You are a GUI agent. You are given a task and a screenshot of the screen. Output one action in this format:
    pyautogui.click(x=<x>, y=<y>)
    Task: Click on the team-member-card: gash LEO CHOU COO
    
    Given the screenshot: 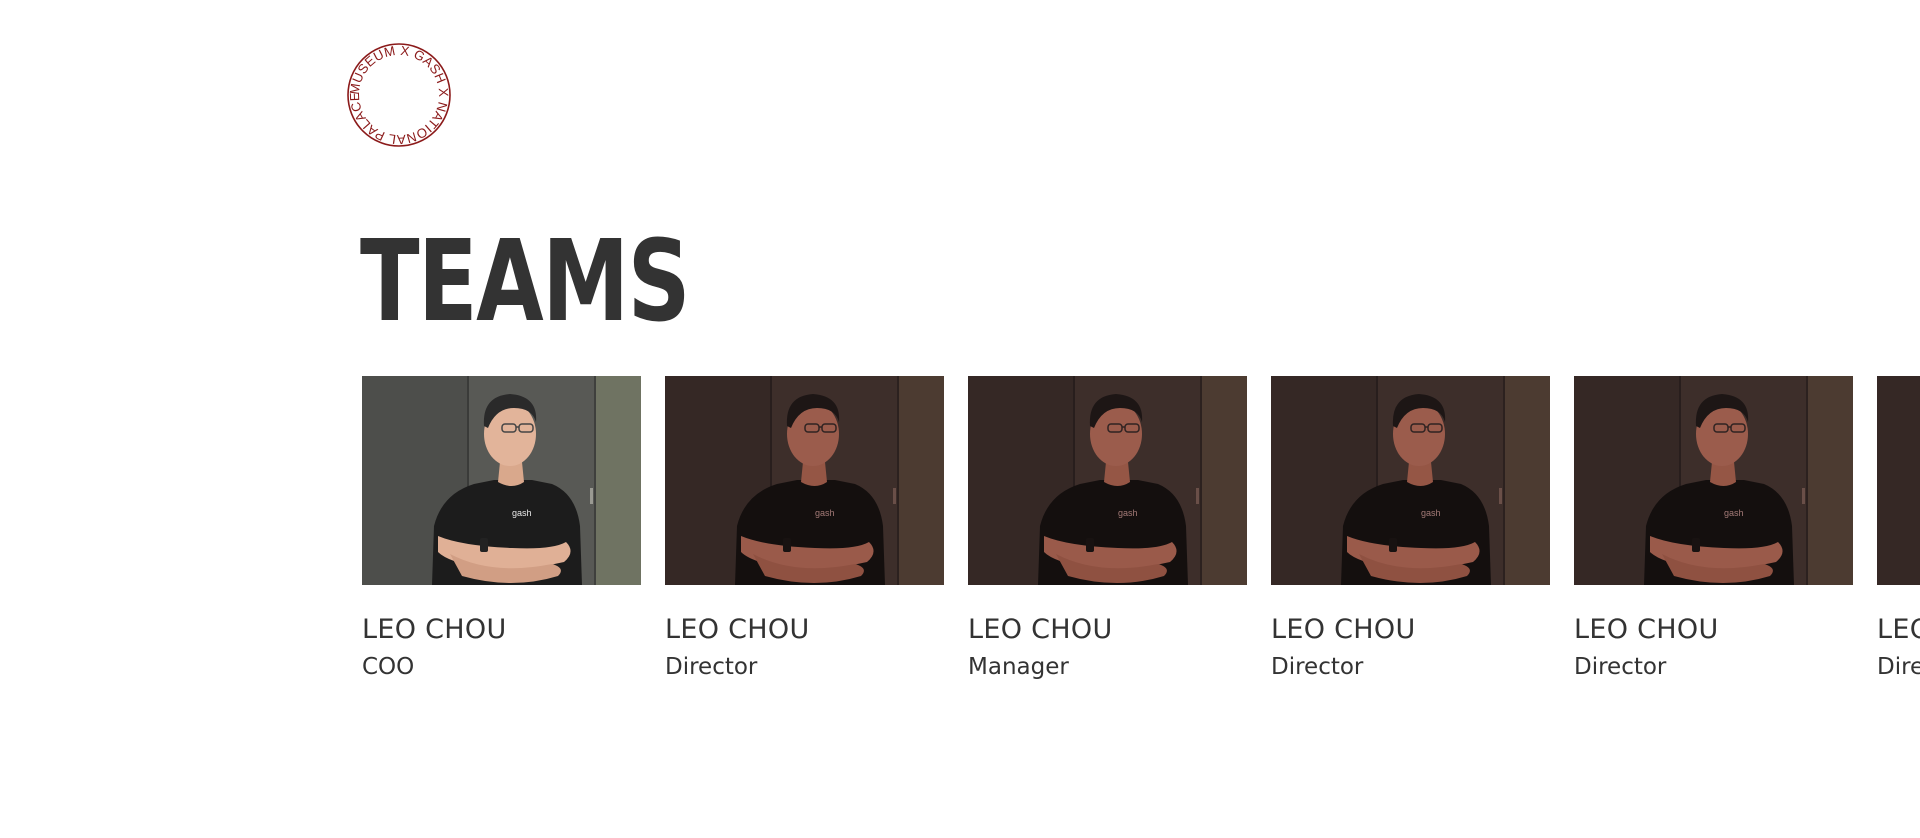 What is the action you would take?
    pyautogui.click(x=501, y=528)
    